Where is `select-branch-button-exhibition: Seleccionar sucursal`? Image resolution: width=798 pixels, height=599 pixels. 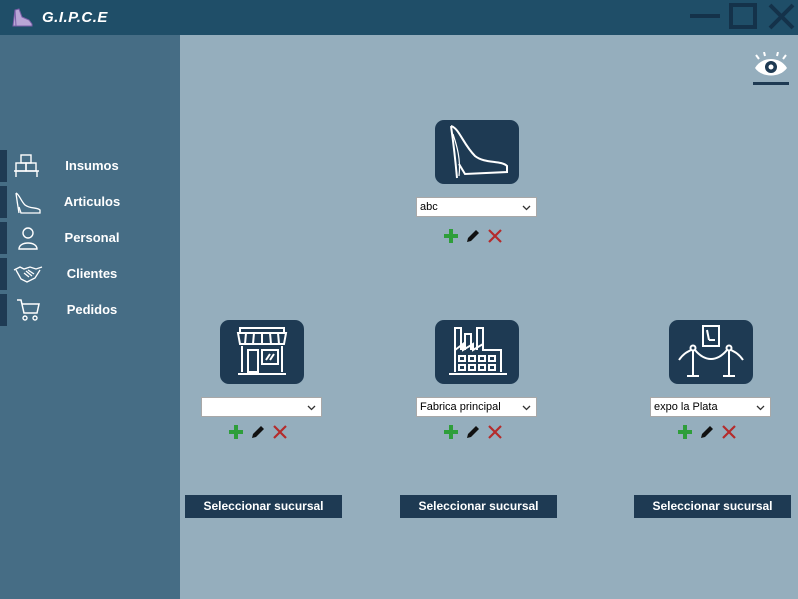 select-branch-button-exhibition: Seleccionar sucursal is located at coordinates (712, 506).